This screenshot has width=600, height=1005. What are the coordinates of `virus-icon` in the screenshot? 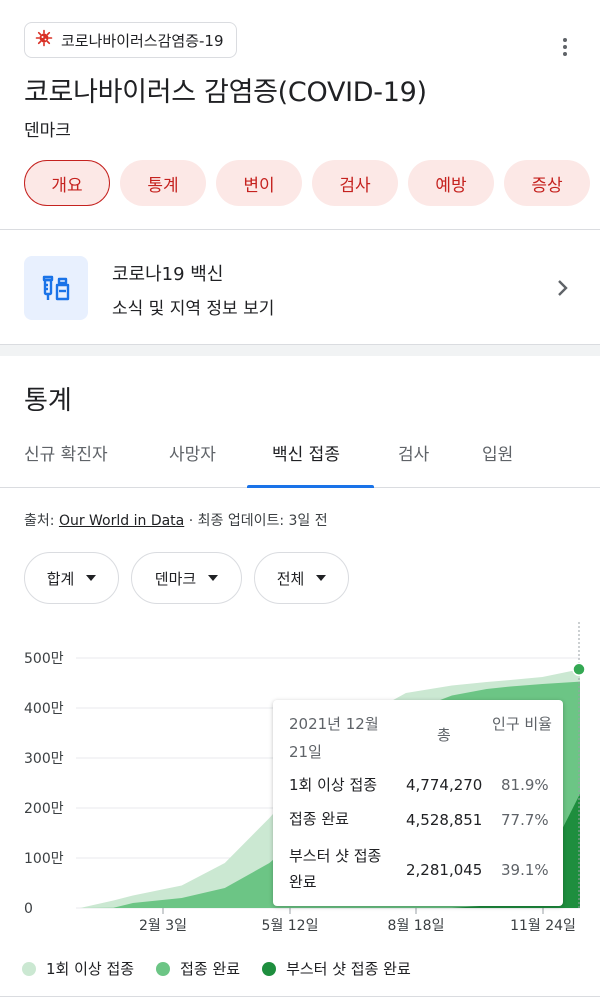 It's located at (44, 40).